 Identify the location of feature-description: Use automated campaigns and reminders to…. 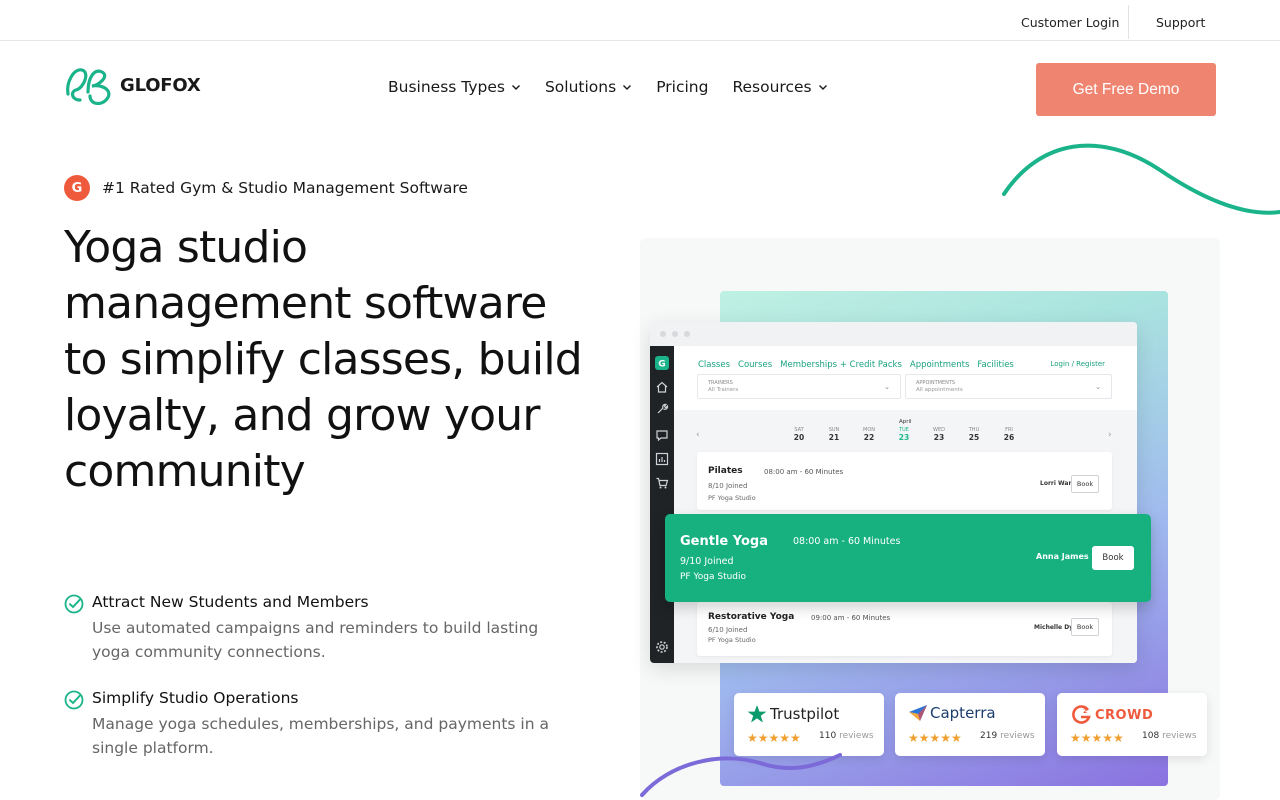
(315, 640).